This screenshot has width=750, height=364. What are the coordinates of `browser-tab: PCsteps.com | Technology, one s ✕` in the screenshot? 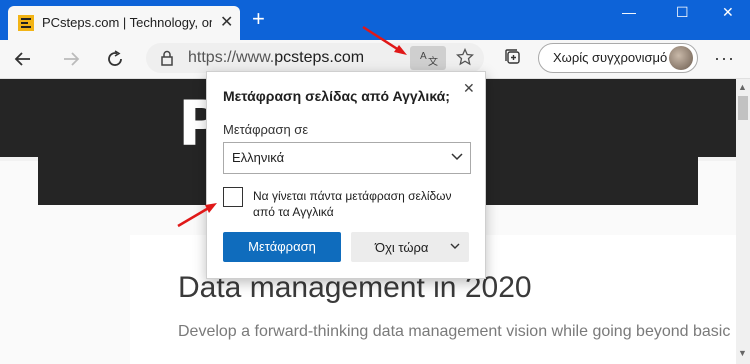 It's located at (124, 23).